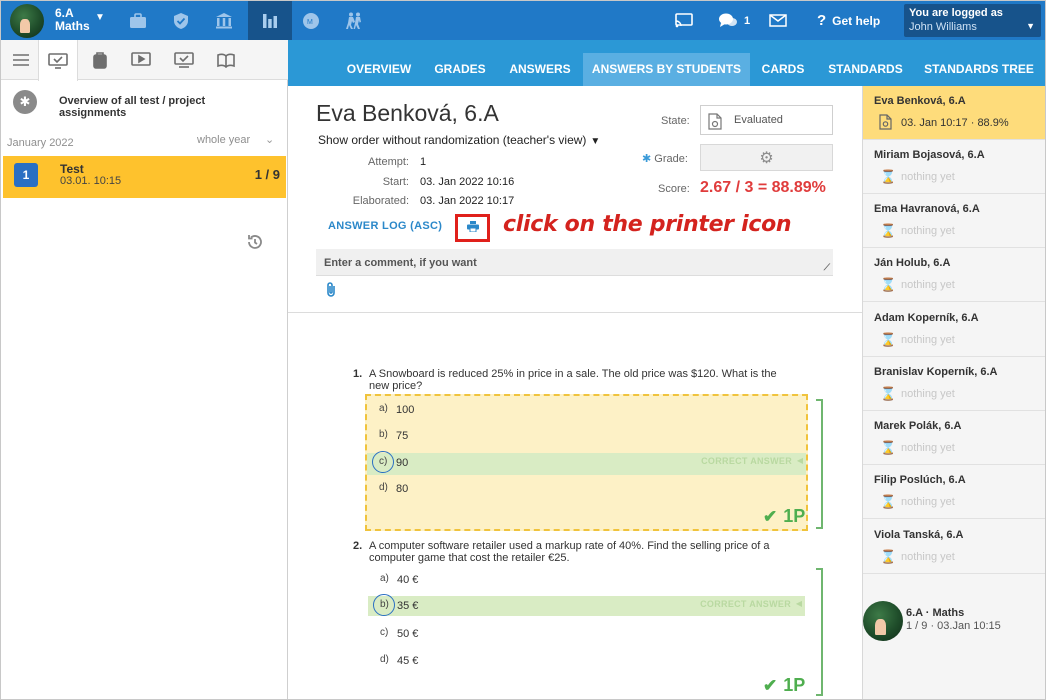 The height and width of the screenshot is (700, 1046). Describe the element at coordinates (72, 169) in the screenshot. I see `test-title: Test` at that location.